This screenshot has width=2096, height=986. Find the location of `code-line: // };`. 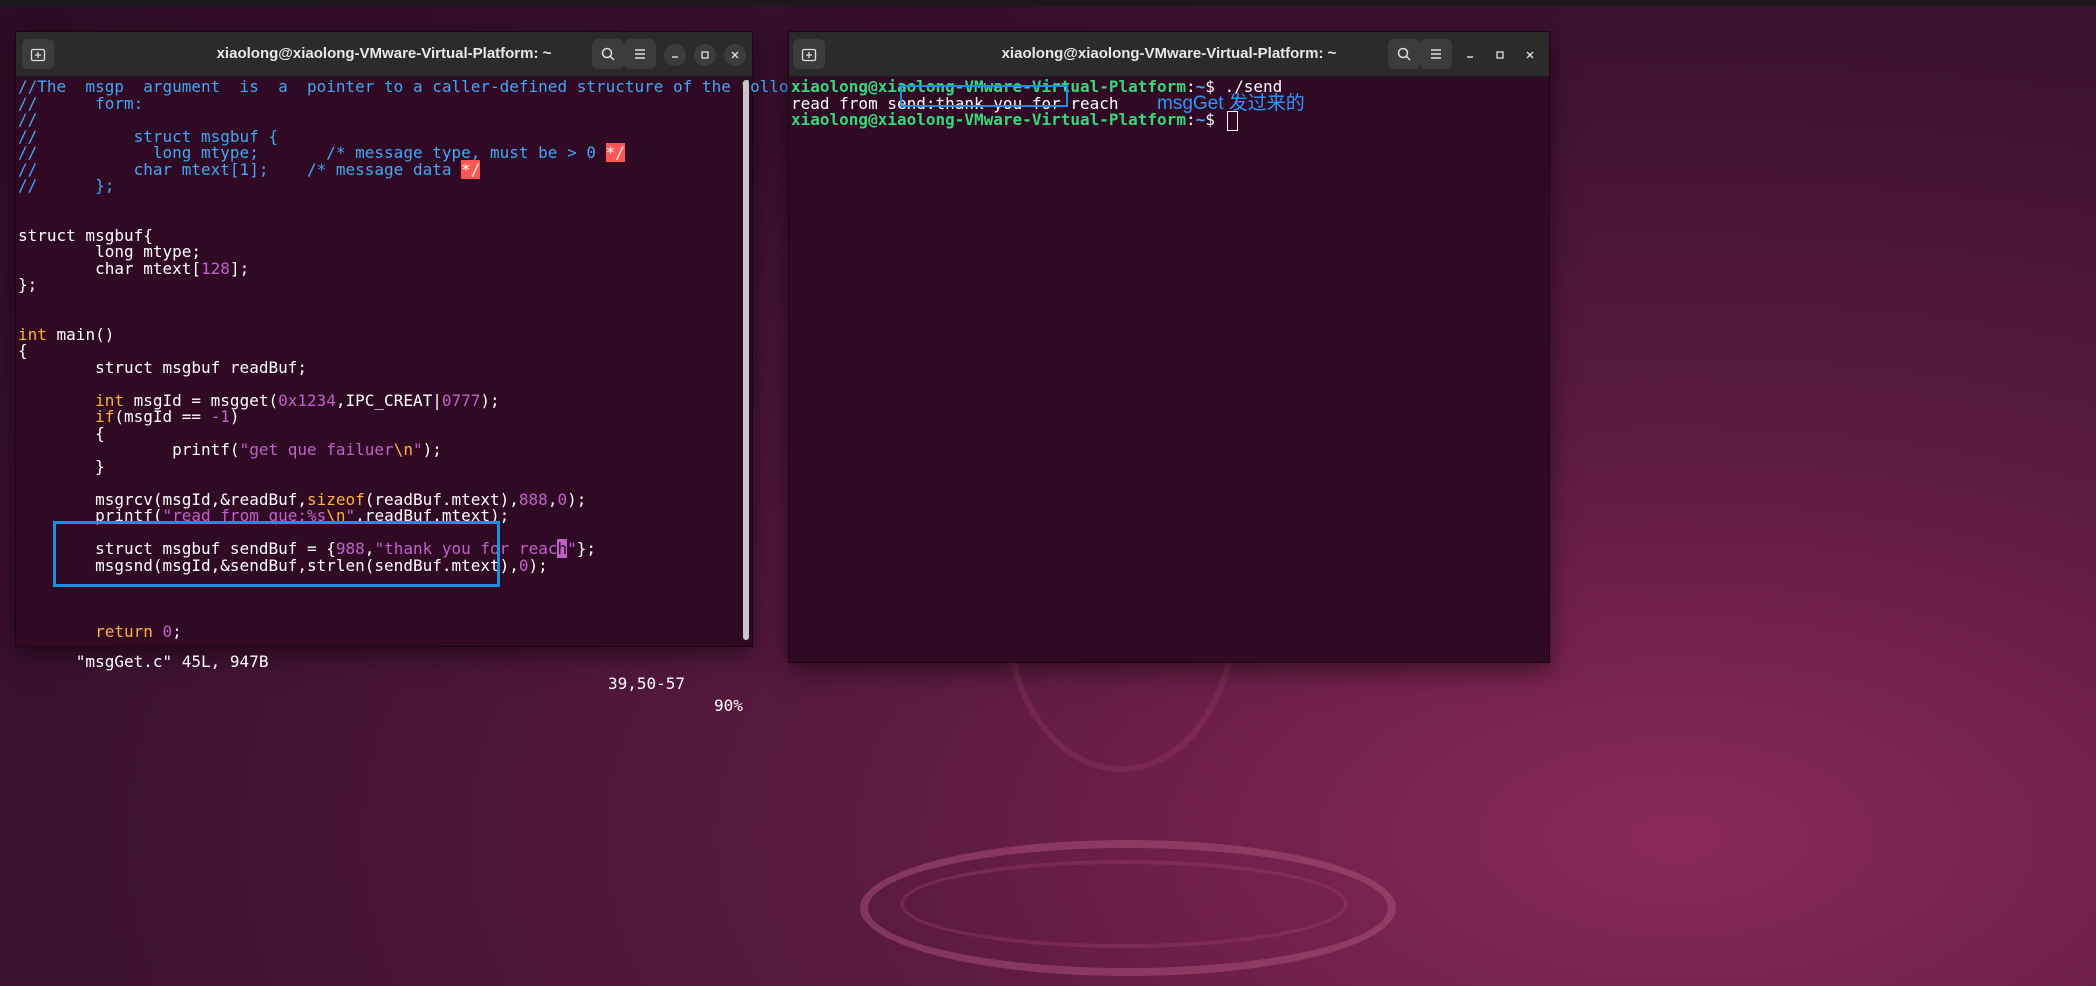

code-line: // }; is located at coordinates (66, 185).